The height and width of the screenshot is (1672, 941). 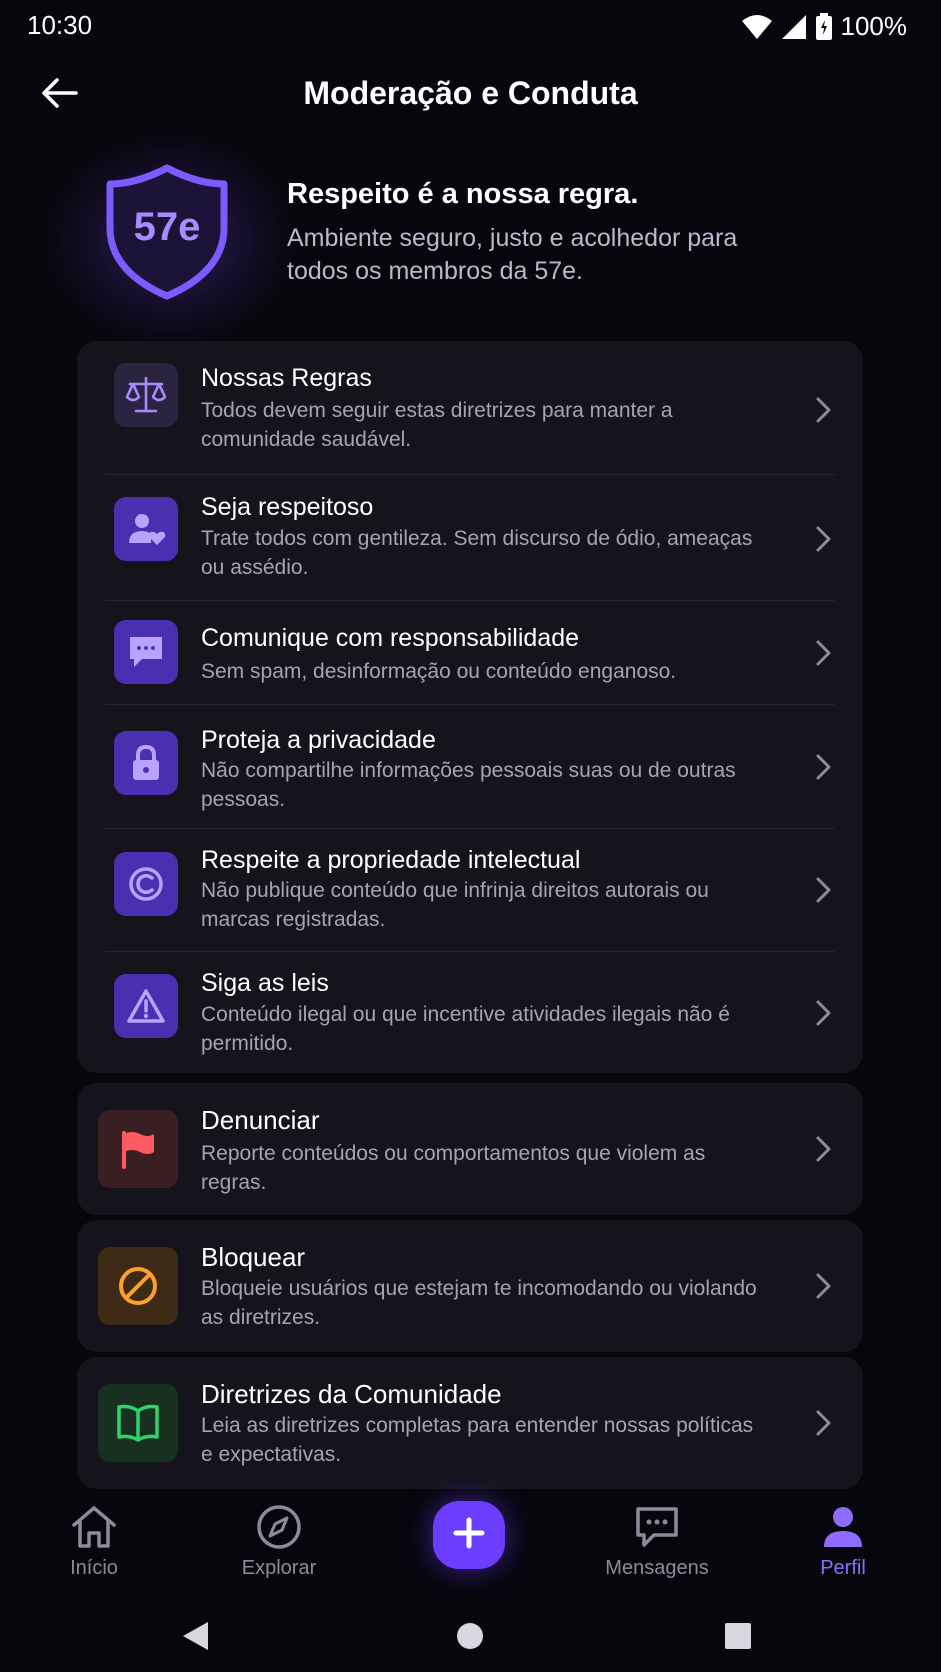 I want to click on nav-item-mensagens: Mensagens, so click(x=657, y=1541).